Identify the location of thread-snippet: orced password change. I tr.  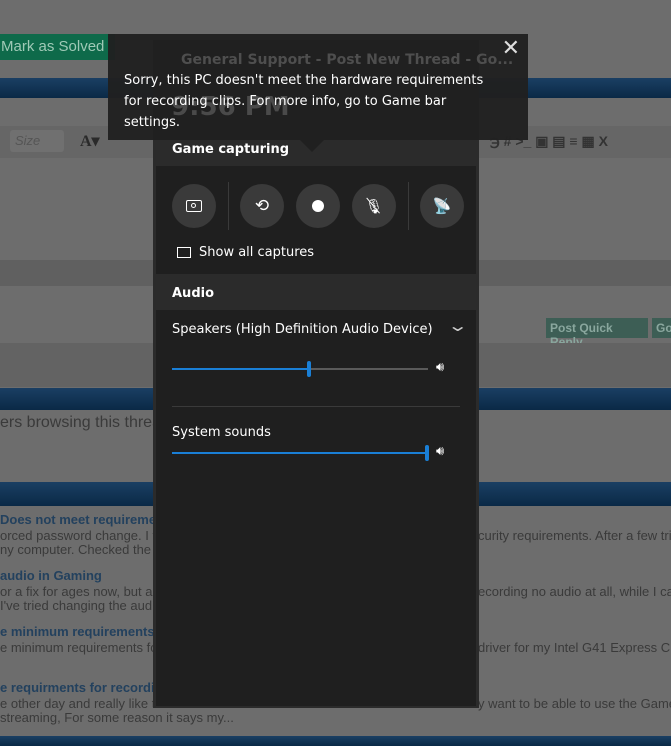
(80, 535).